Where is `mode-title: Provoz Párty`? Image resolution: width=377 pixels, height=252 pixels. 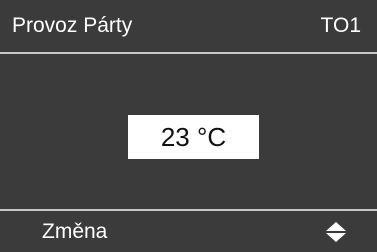
mode-title: Provoz Párty is located at coordinates (72, 25).